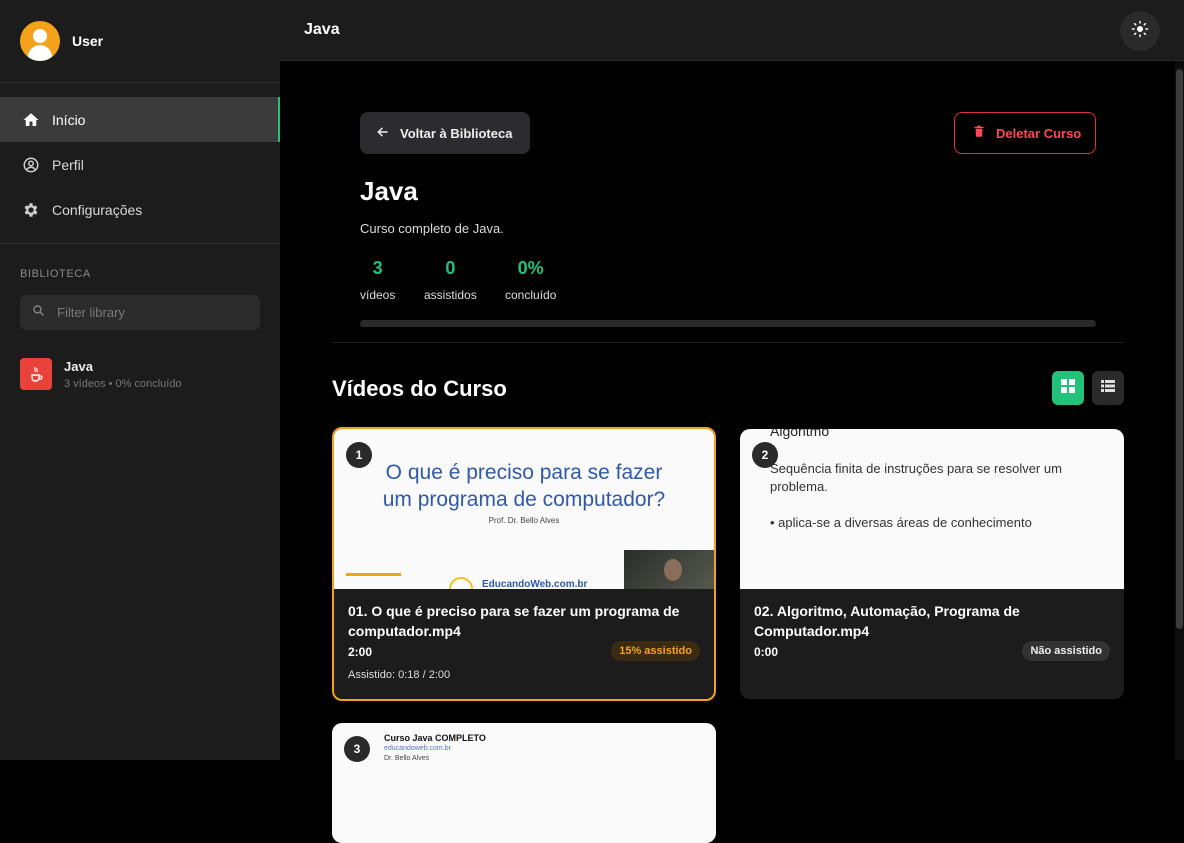 The image size is (1184, 843). Describe the element at coordinates (322, 29) in the screenshot. I see `page-title: Java` at that location.